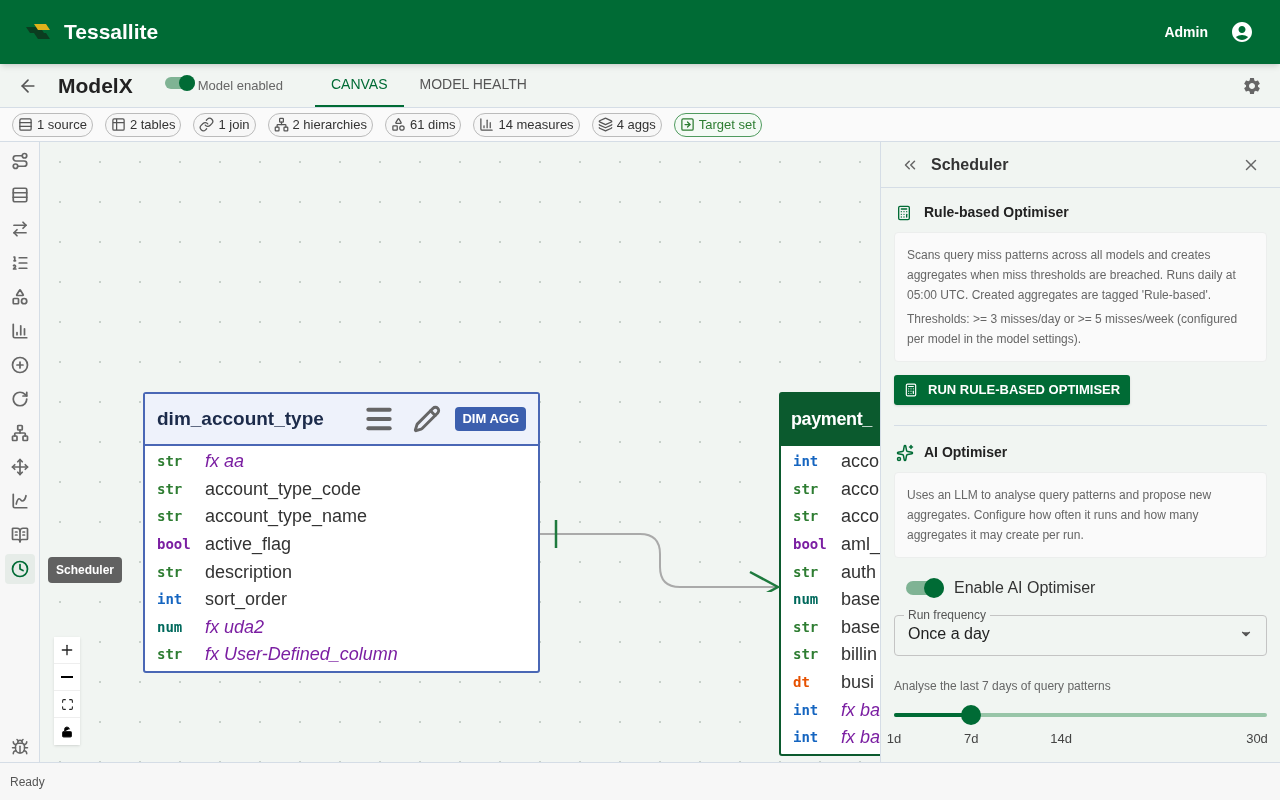  What do you see at coordinates (249, 572) in the screenshot?
I see `column-name: description` at bounding box center [249, 572].